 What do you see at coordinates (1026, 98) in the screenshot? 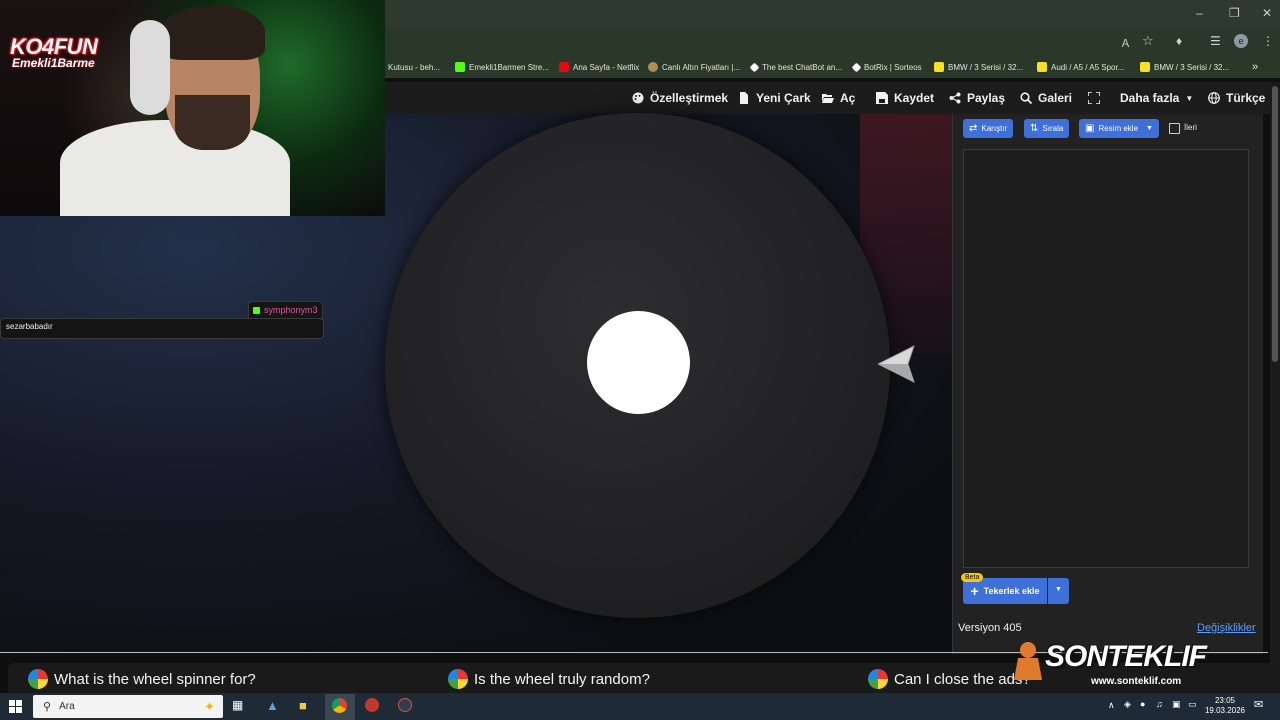
I see `search-icon` at bounding box center [1026, 98].